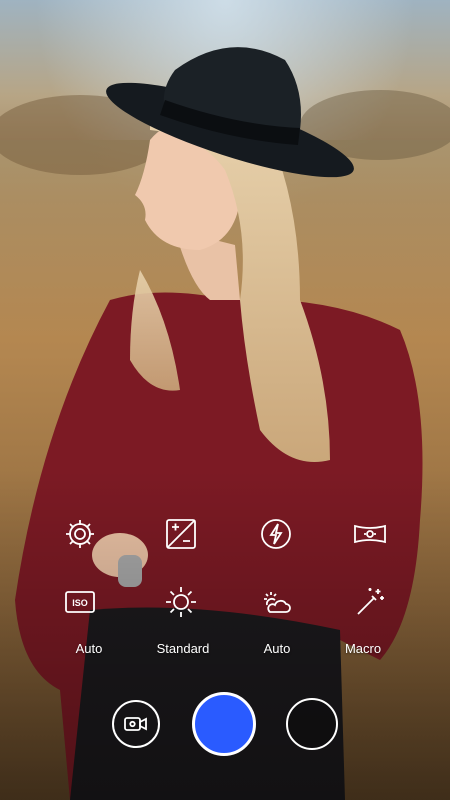  I want to click on gear-icon, so click(80, 534).